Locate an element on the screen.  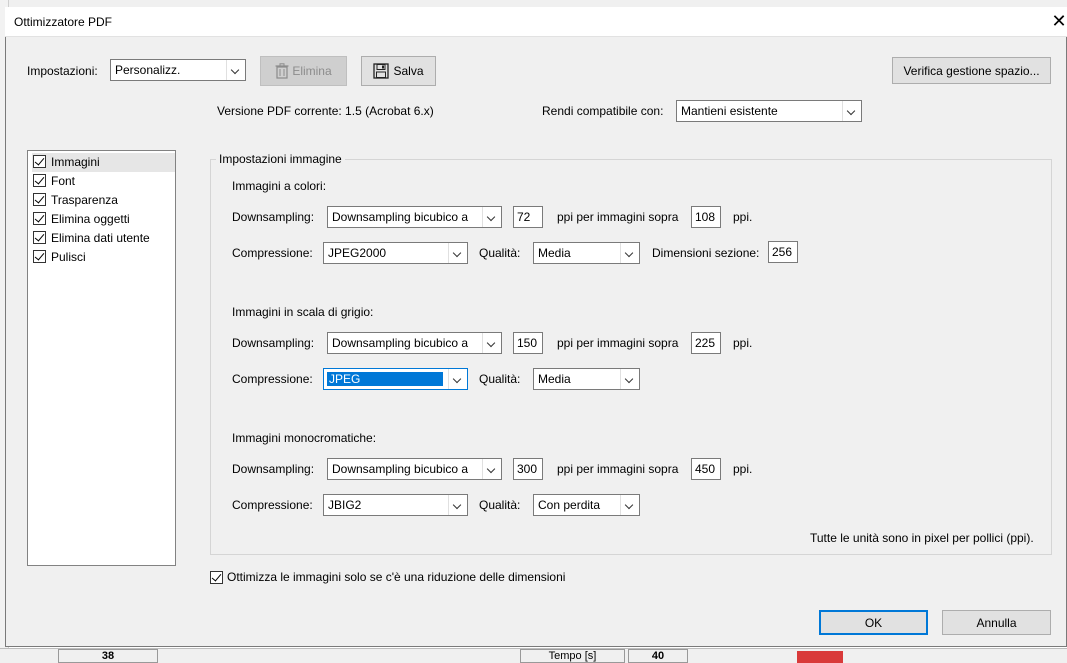
delete-button: Elimina is located at coordinates (303, 71).